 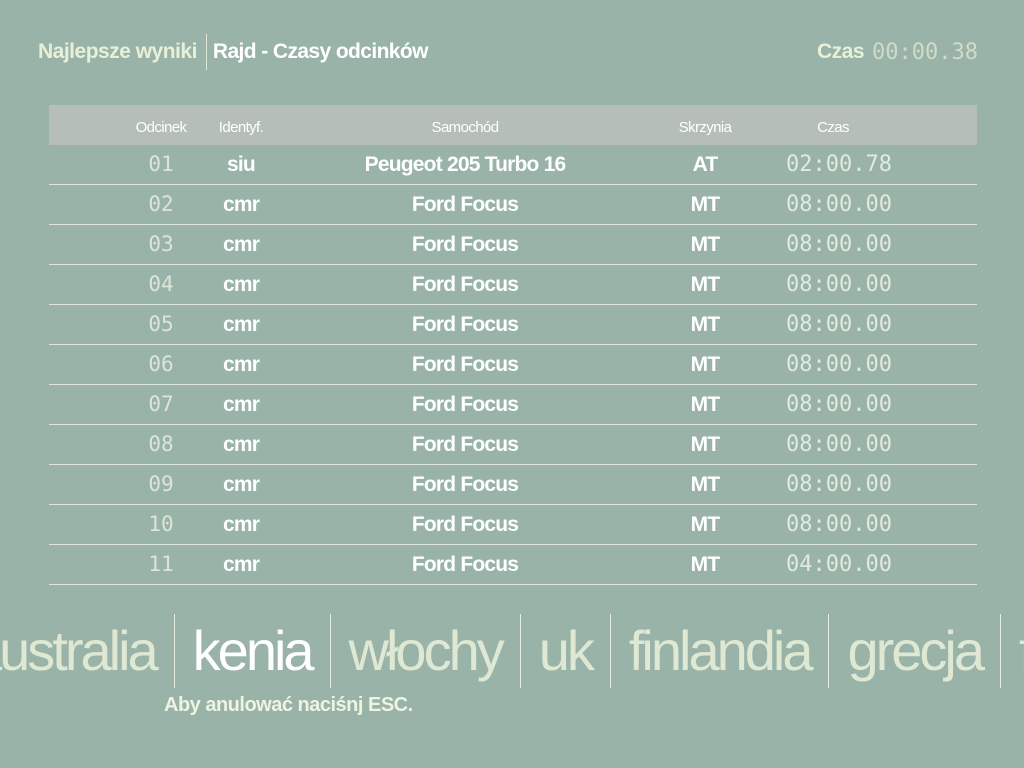 I want to click on country-option: uk, so click(x=565, y=651).